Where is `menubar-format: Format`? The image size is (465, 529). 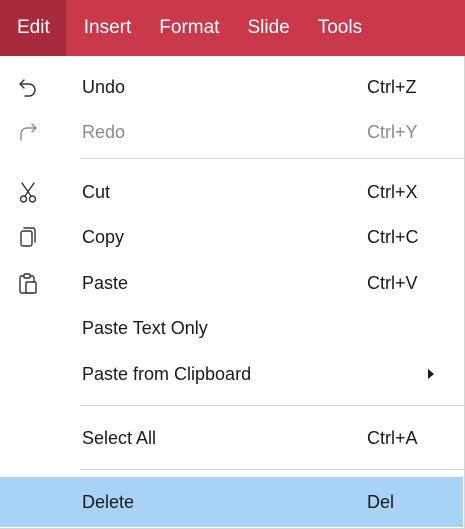
menubar-format: Format is located at coordinates (189, 28).